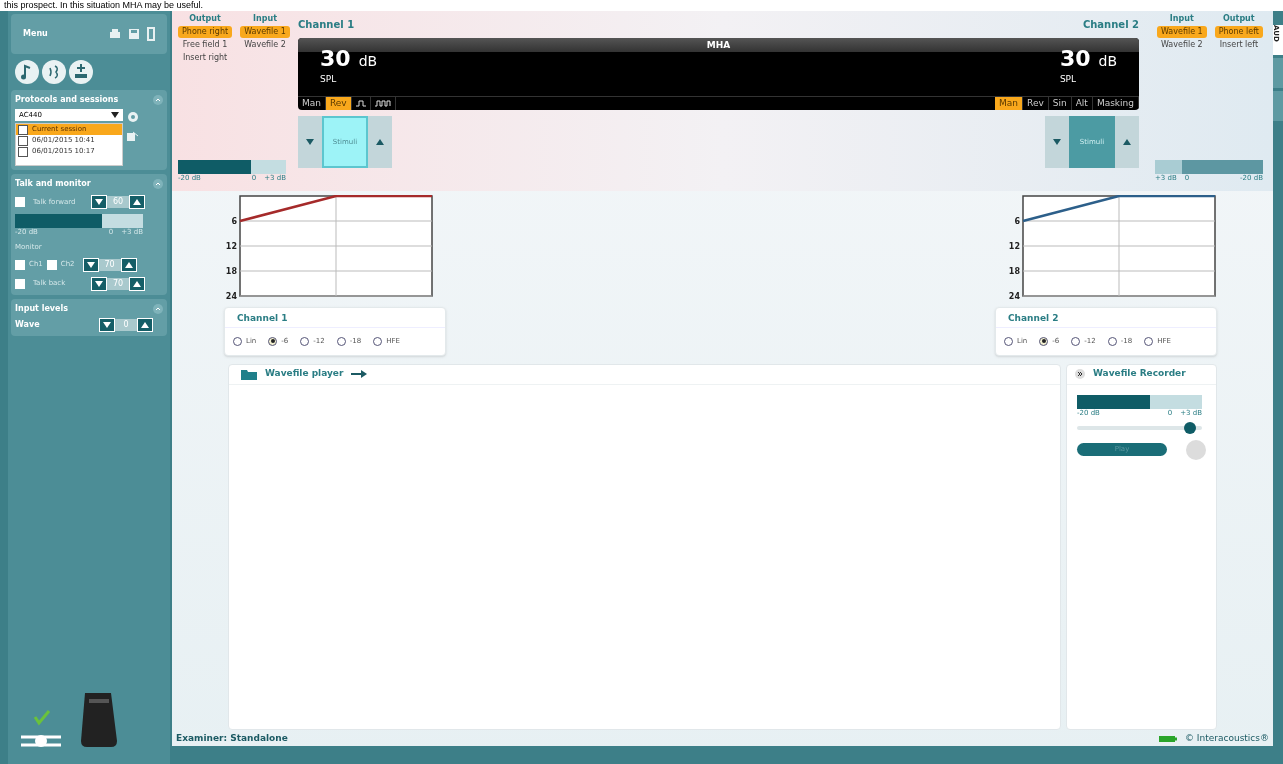 The image size is (1283, 764). I want to click on battery-icon, so click(1168, 739).